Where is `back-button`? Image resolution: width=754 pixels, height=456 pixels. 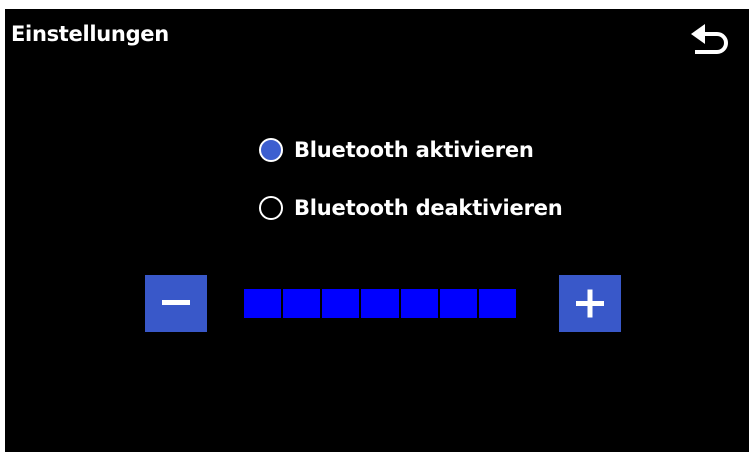
back-button is located at coordinates (710, 41).